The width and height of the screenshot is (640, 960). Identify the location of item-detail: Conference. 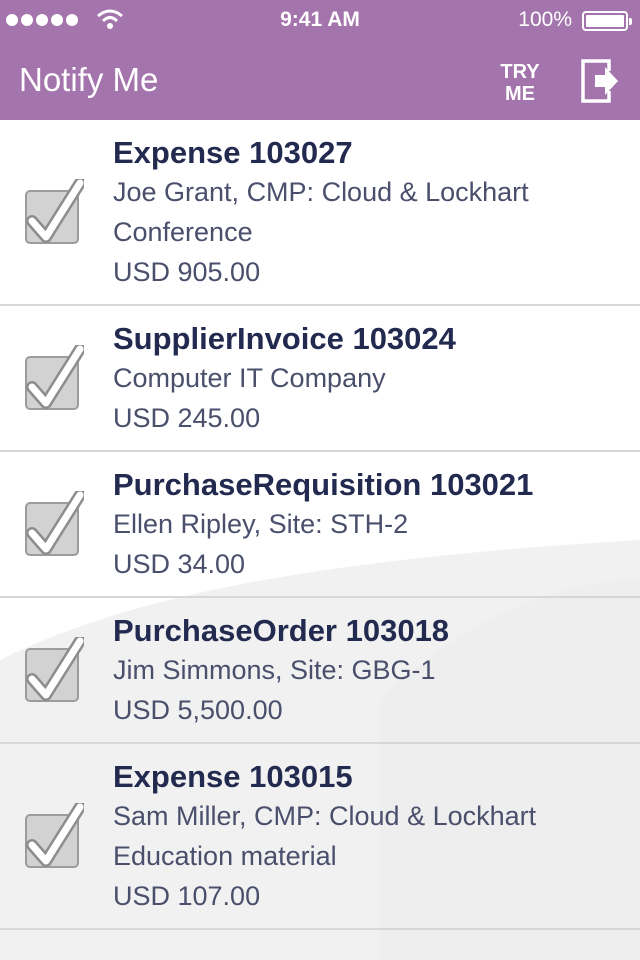
(183, 232).